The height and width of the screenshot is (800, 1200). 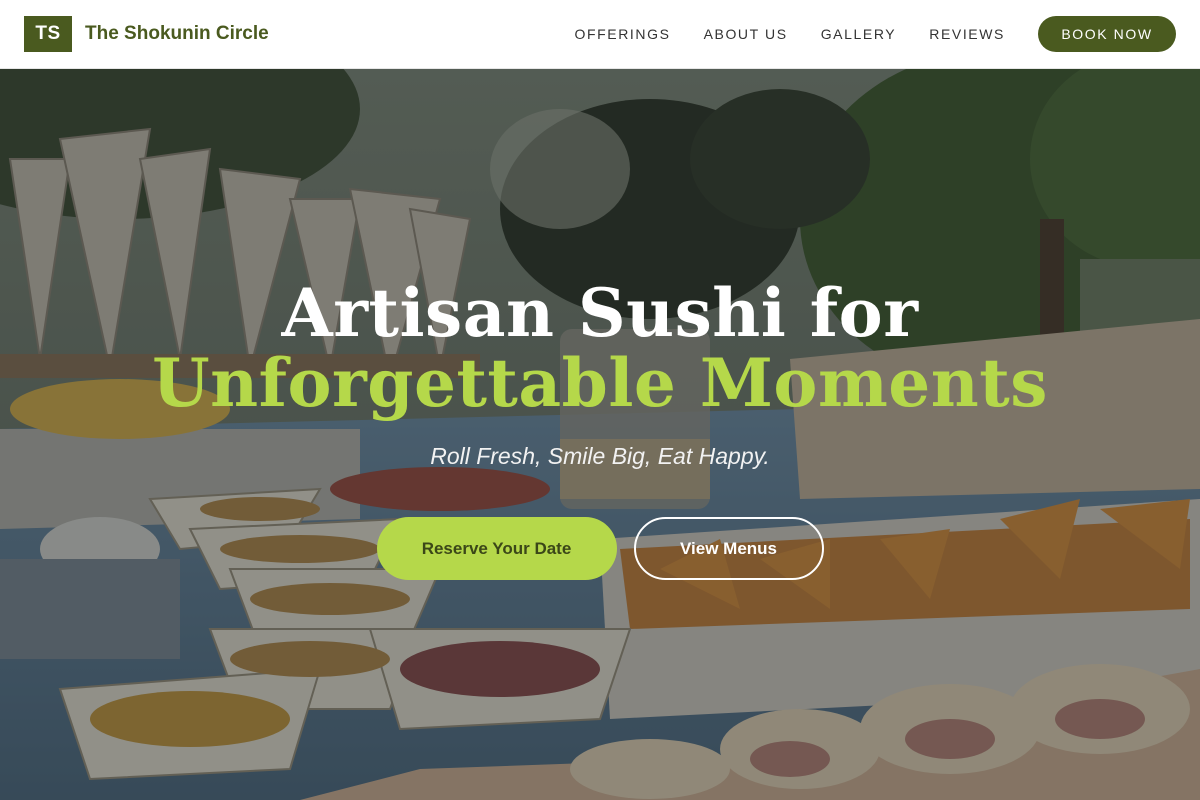 I want to click on logo-badge: TS, so click(x=48, y=34).